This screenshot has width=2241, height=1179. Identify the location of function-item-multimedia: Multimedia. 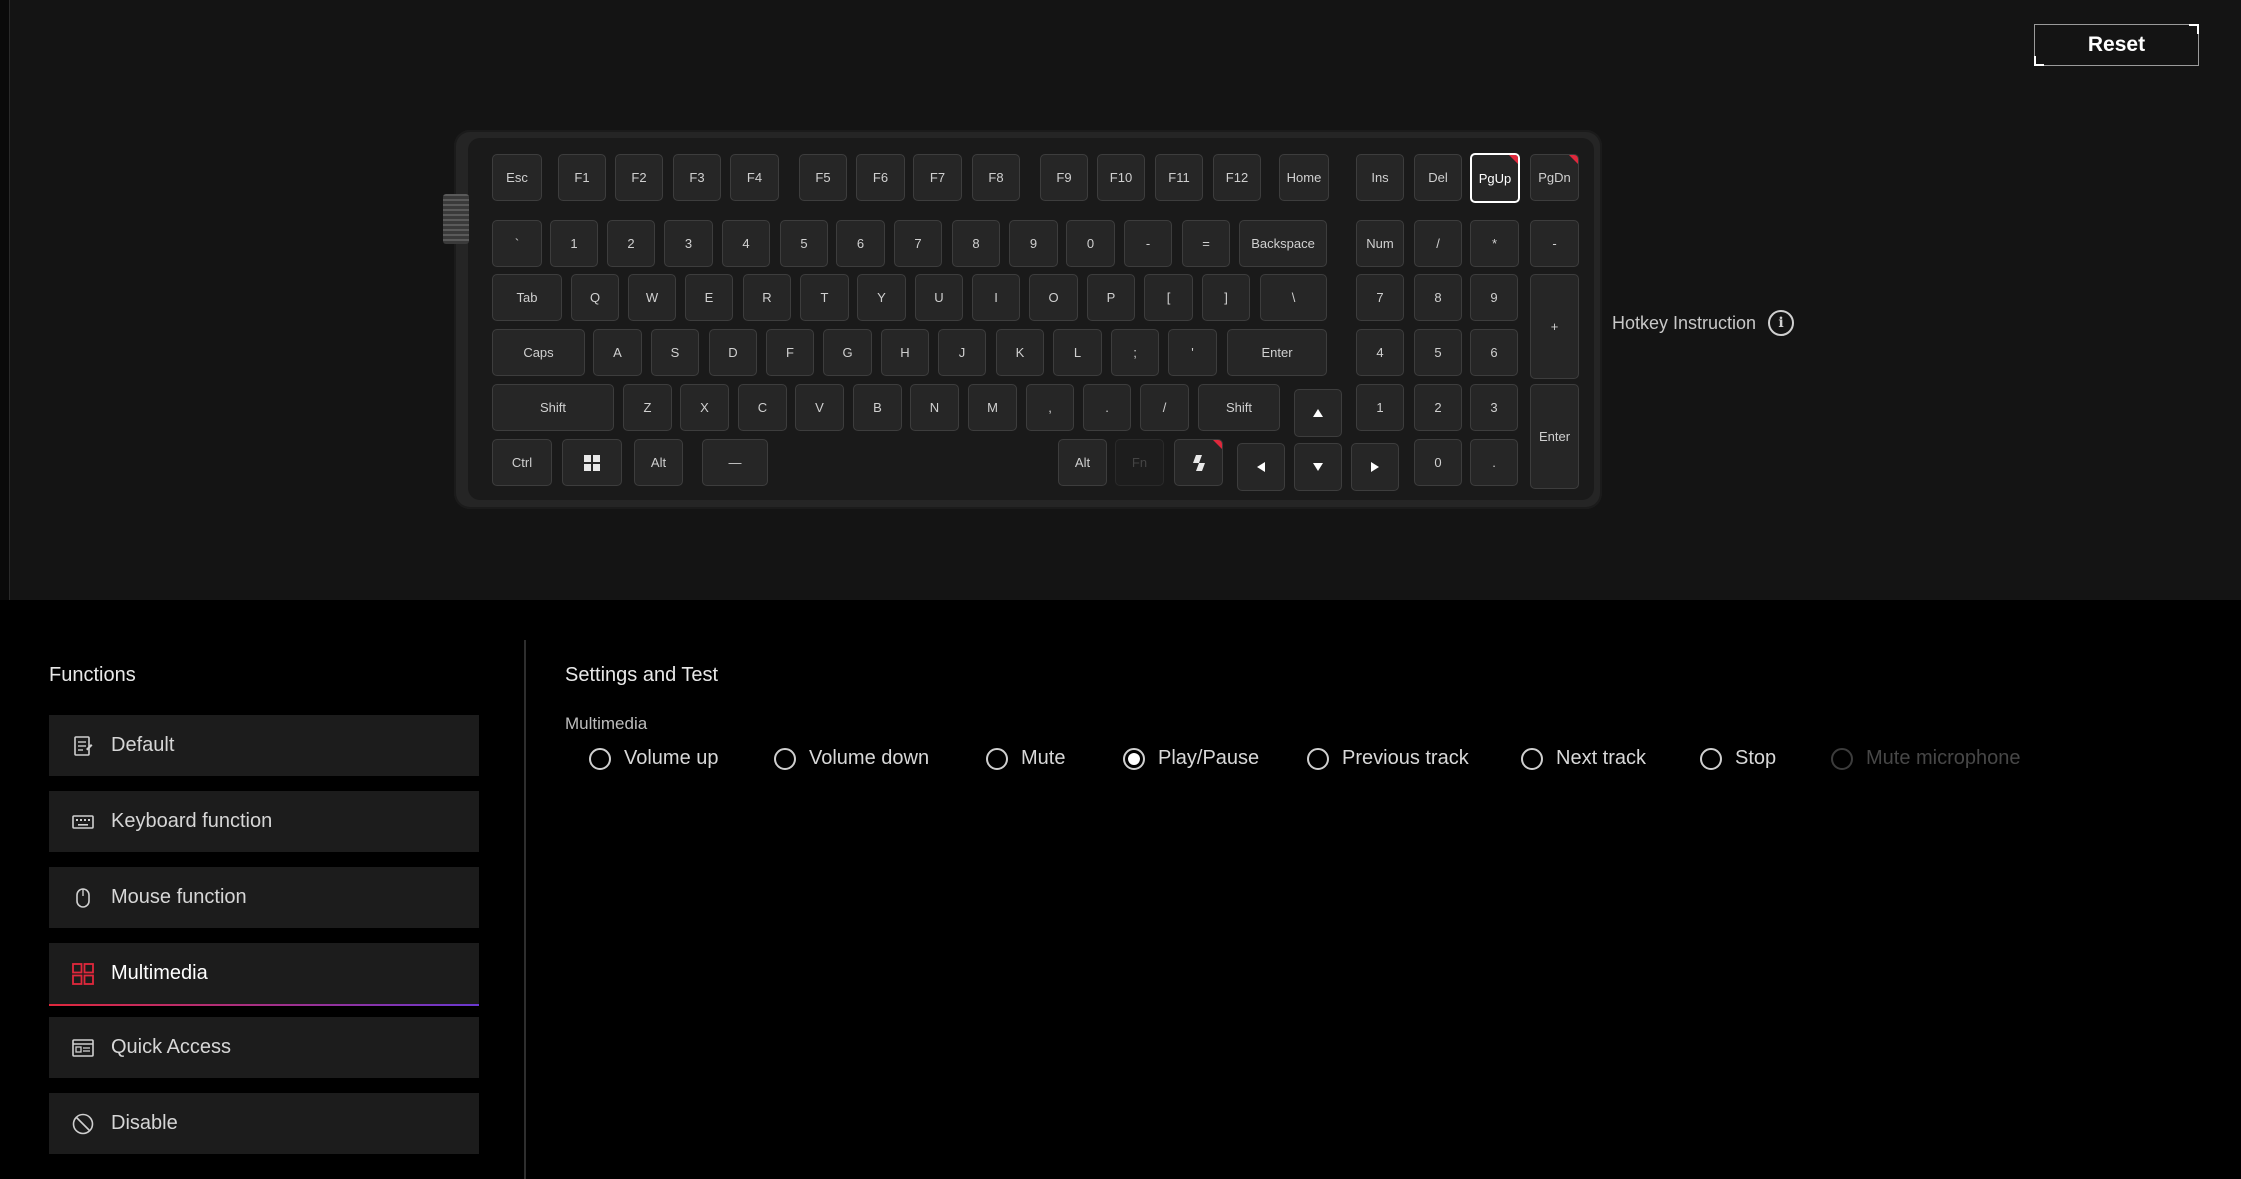
(264, 974).